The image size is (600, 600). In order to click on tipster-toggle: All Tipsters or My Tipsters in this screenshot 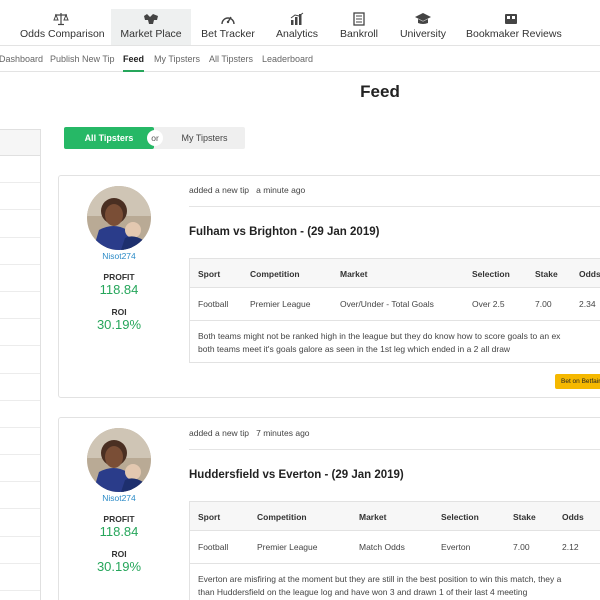, I will do `click(154, 138)`.